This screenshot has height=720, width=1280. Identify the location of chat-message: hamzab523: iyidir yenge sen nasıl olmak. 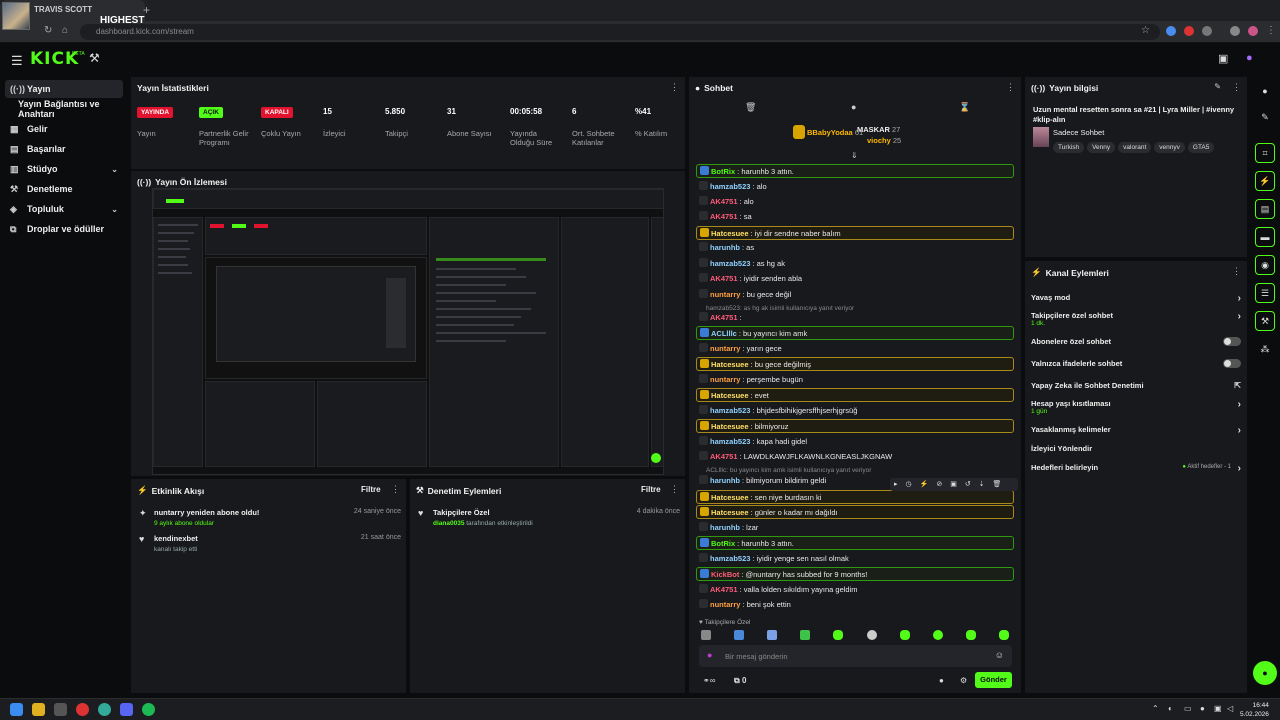
(855, 559).